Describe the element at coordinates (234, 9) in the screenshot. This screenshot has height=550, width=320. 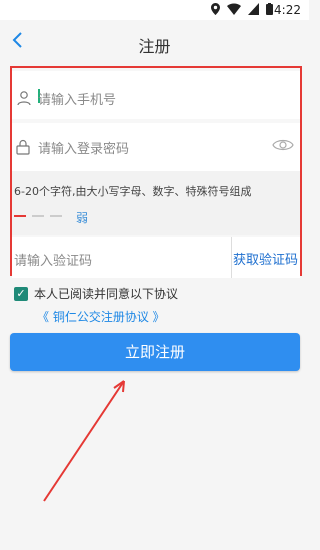
I see `wifi-icon` at that location.